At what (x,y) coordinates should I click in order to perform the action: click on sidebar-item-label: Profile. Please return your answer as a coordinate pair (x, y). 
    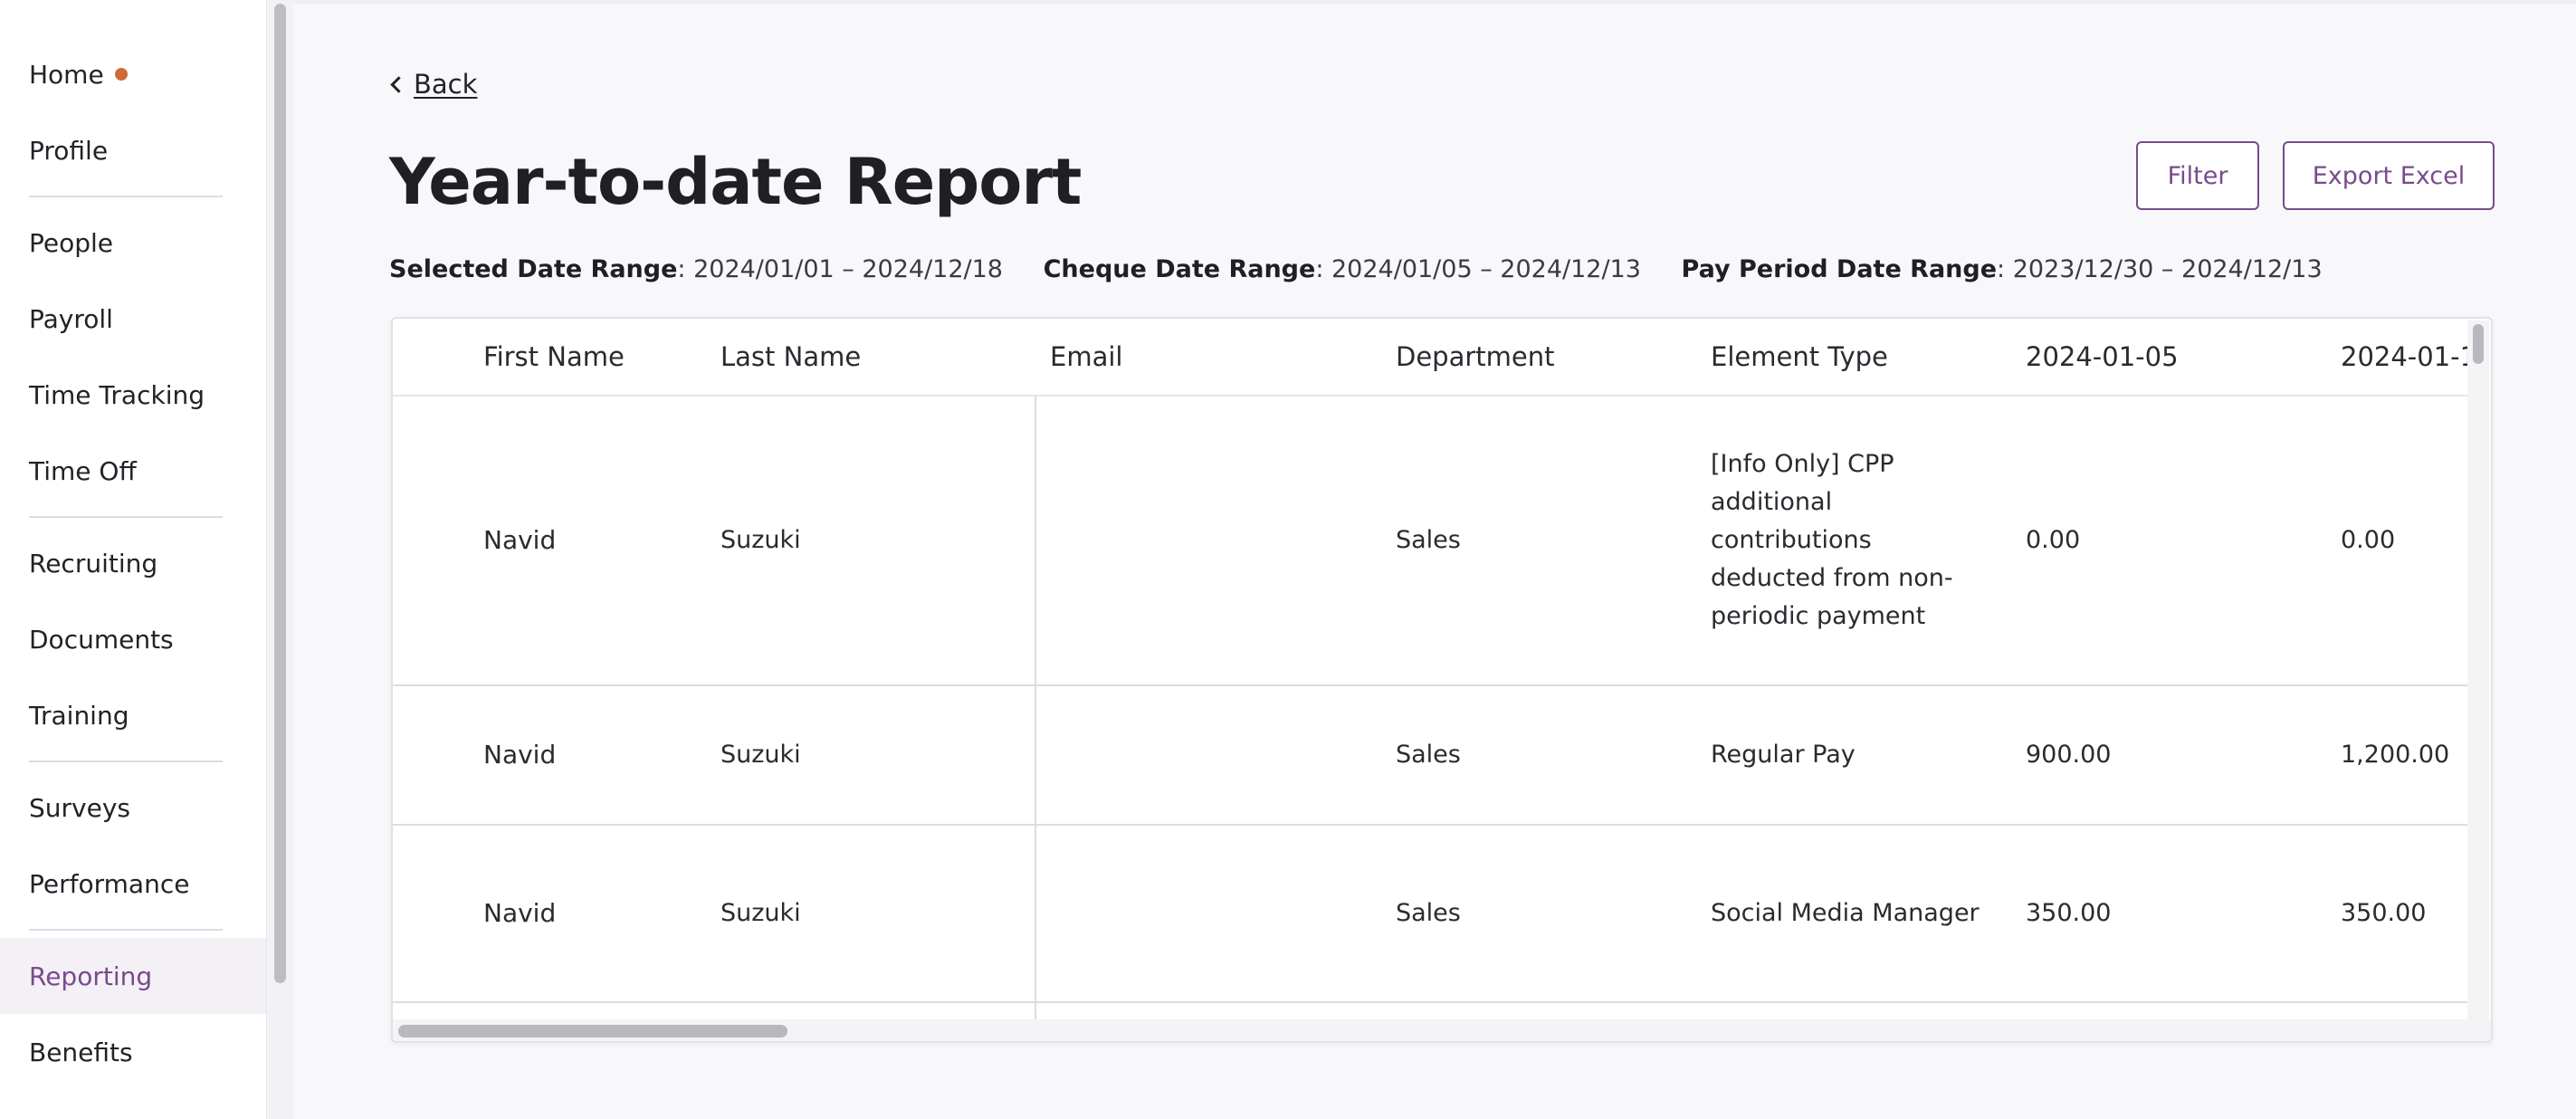
    Looking at the image, I should click on (69, 150).